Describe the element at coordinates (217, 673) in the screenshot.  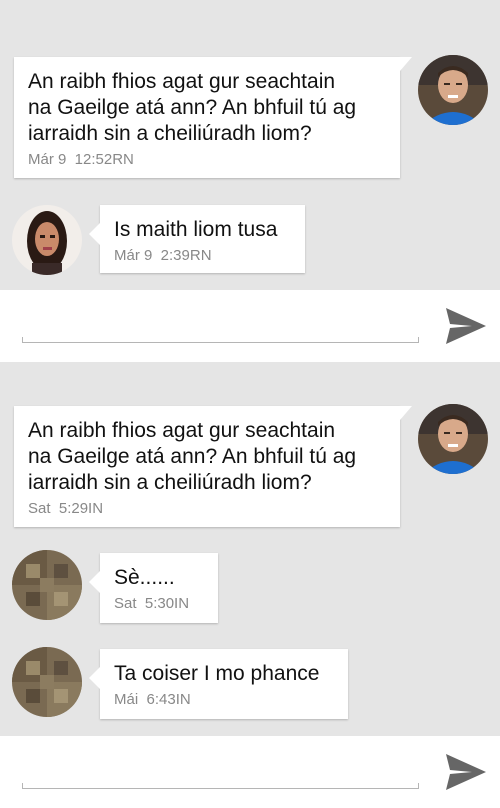
I see `message-text: Ta coiser I mo phance` at that location.